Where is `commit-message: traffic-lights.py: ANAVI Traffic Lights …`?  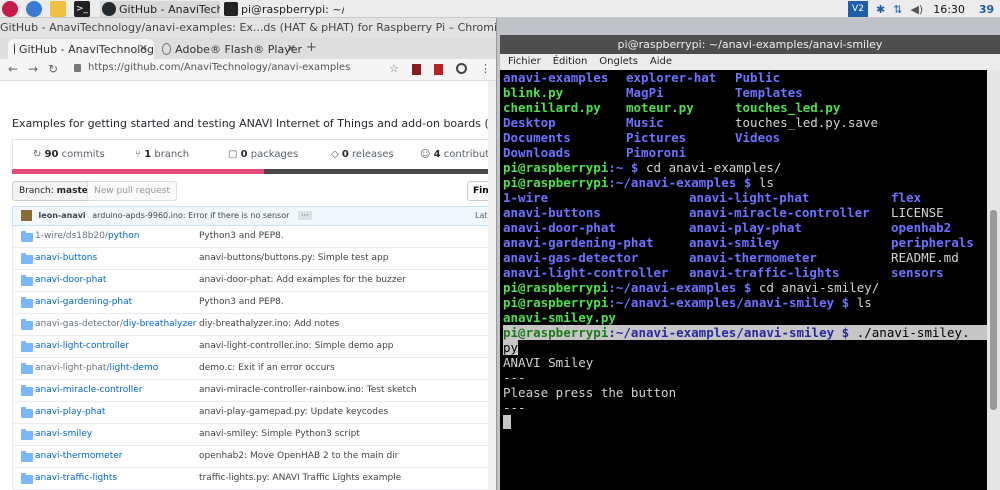
commit-message: traffic-lights.py: ANAVI Traffic Lights … is located at coordinates (300, 478).